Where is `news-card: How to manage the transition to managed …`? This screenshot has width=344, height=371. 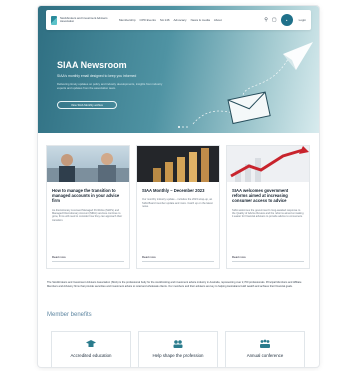
news-card: How to manage the transition to managed … is located at coordinates (88, 207).